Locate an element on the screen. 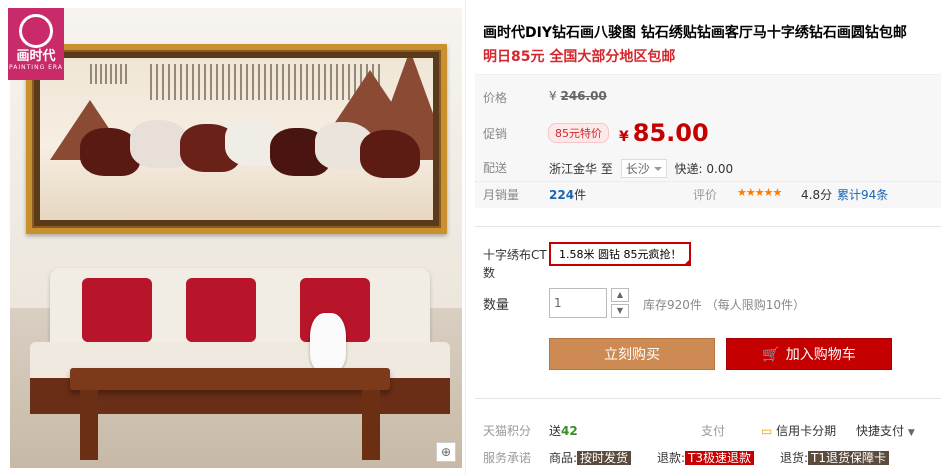 This screenshot has height=475, width=941. product-subtitle: 明日85元 全国大部分地区包邮 is located at coordinates (579, 57).